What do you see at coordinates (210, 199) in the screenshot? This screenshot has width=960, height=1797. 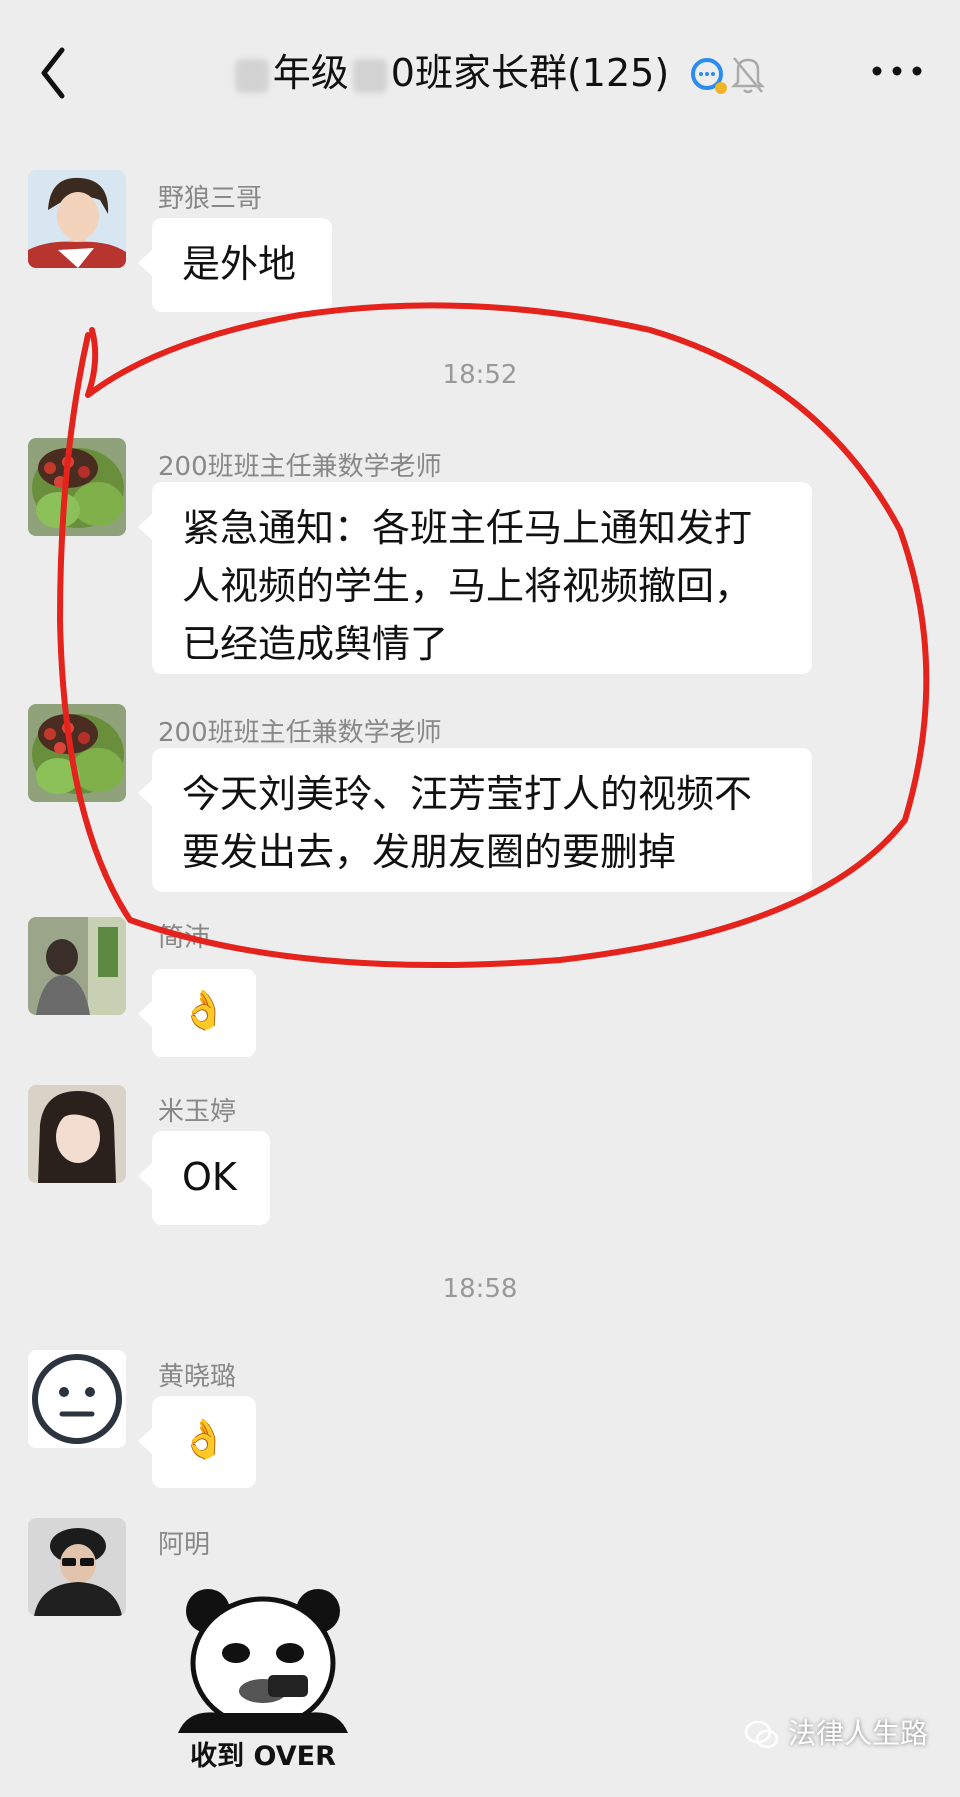 I see `sender-name: 野狼三哥` at bounding box center [210, 199].